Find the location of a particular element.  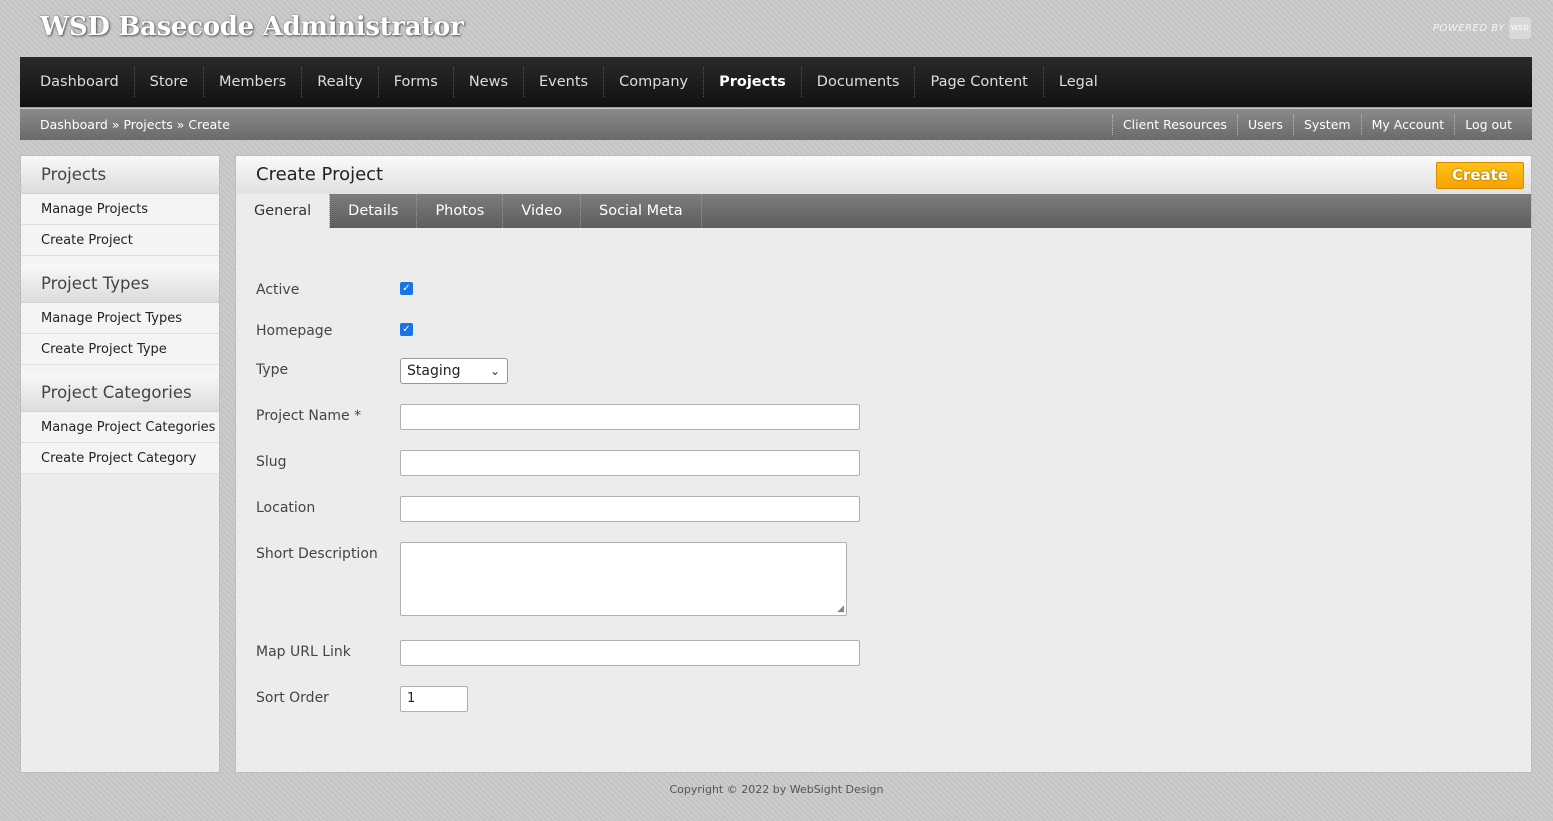

type-select-value: Staging is located at coordinates (434, 371).